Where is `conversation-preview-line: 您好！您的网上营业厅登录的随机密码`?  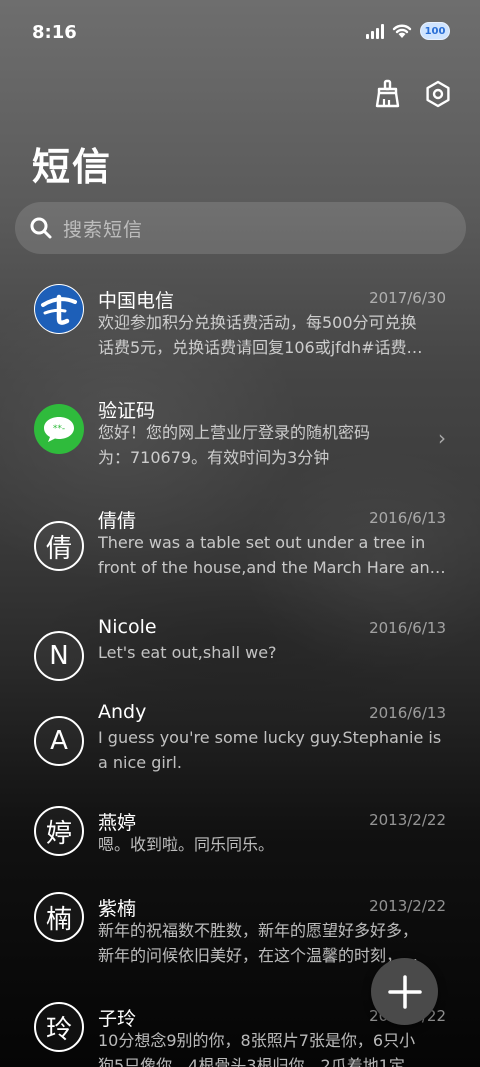
conversation-preview-line: 您好！您的网上营业厅登录的随机密码 is located at coordinates (234, 432).